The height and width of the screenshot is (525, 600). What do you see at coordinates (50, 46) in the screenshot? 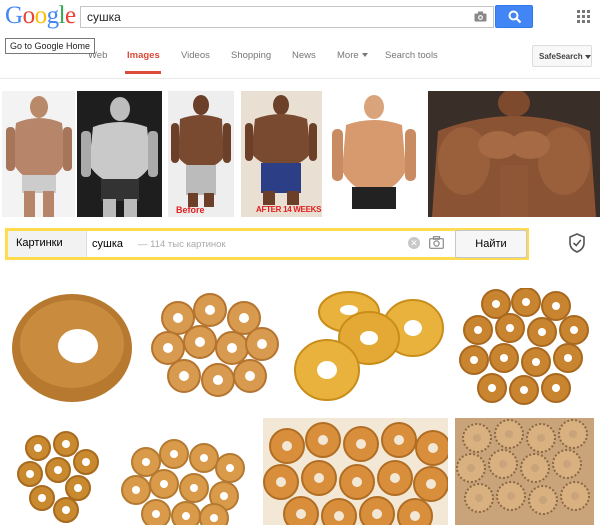
I see `home-tooltip: Go to Google Home` at bounding box center [50, 46].